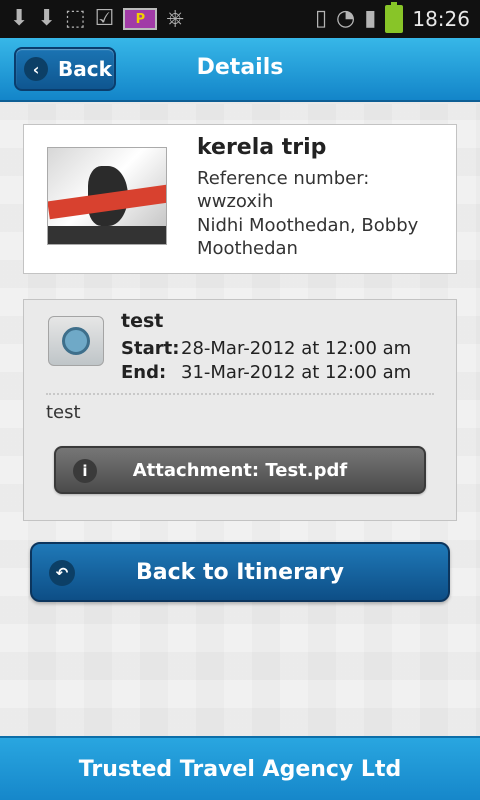  Describe the element at coordinates (370, 18) in the screenshot. I see `signal-icon: ▮` at that location.